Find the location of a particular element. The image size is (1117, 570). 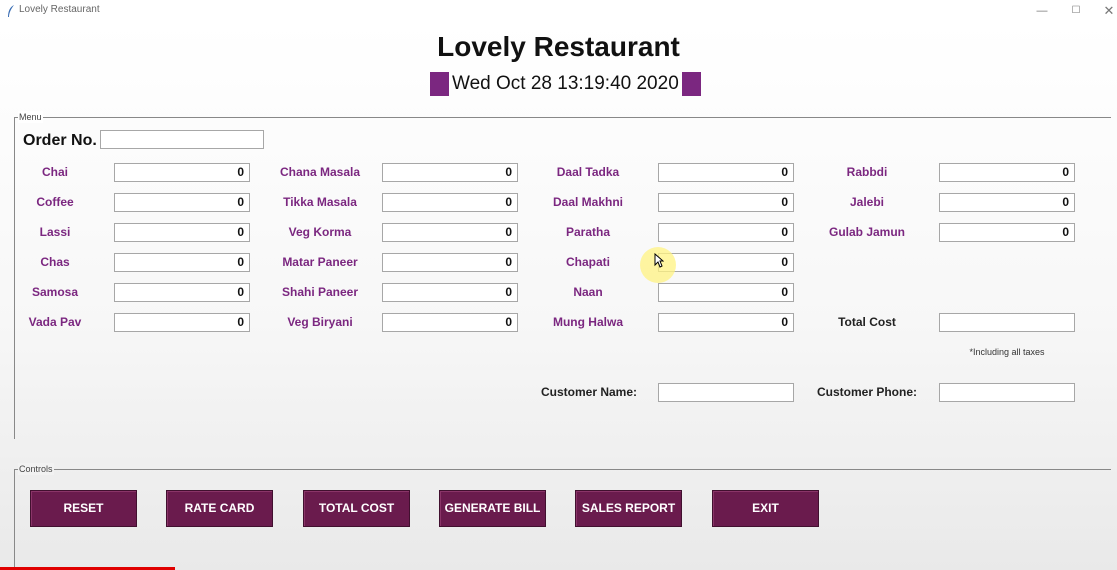

item-label-vada-pav: Vada Pav is located at coordinates (55, 322).